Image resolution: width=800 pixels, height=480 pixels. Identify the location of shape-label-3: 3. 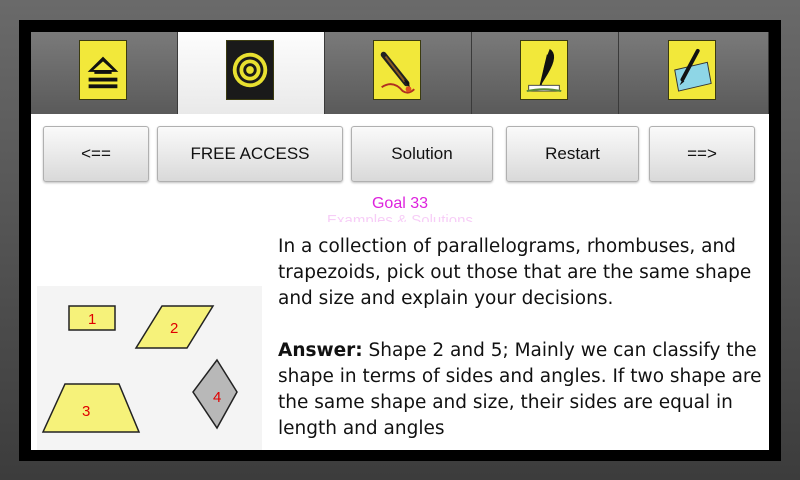
(86, 411).